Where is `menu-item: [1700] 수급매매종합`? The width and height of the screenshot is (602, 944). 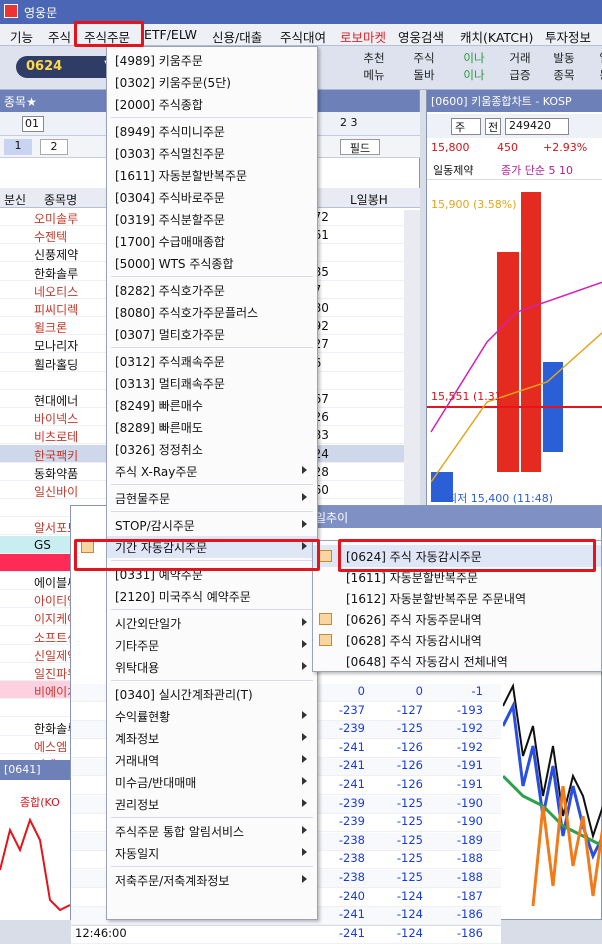
menu-item: [1700] 수급매매종합 is located at coordinates (212, 241).